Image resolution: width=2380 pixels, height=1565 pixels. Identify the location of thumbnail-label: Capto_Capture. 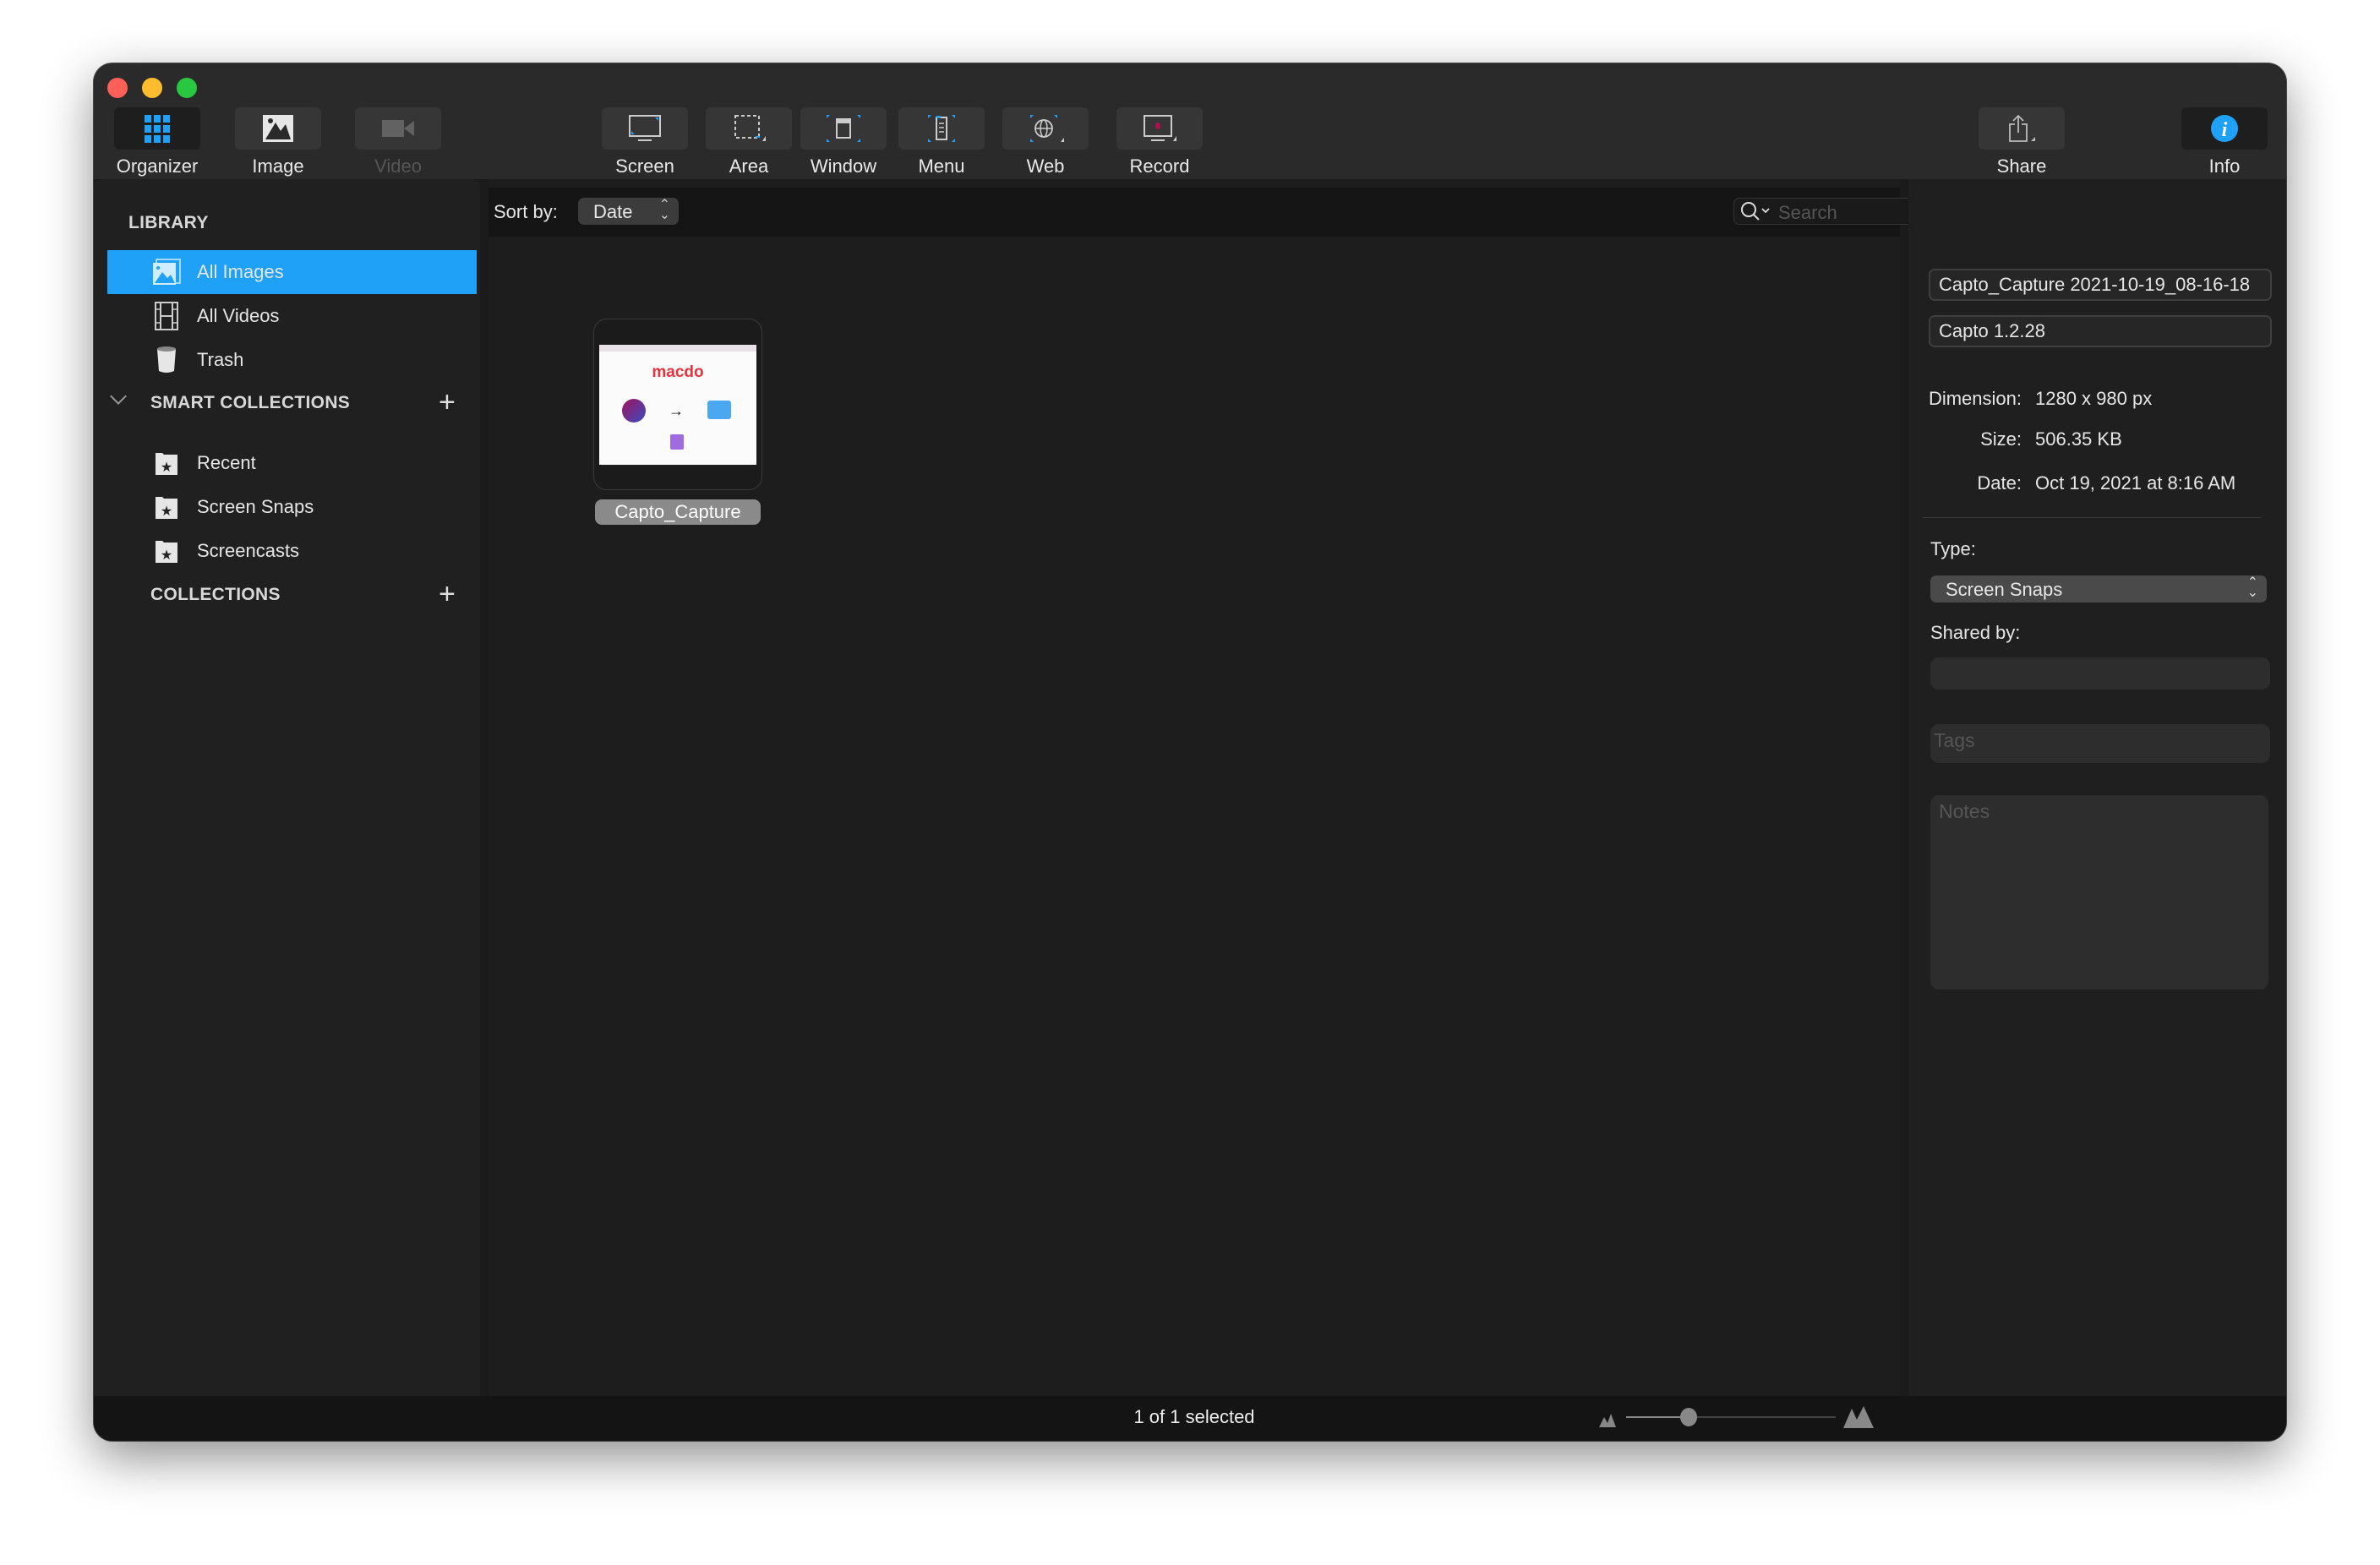
(678, 512).